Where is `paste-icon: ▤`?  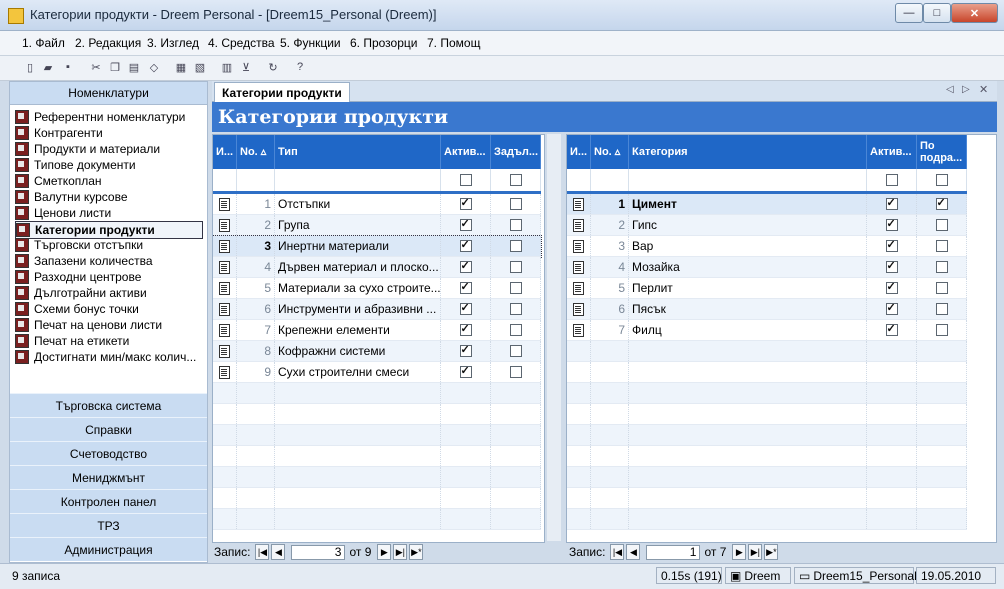
paste-icon: ▤ is located at coordinates (134, 67).